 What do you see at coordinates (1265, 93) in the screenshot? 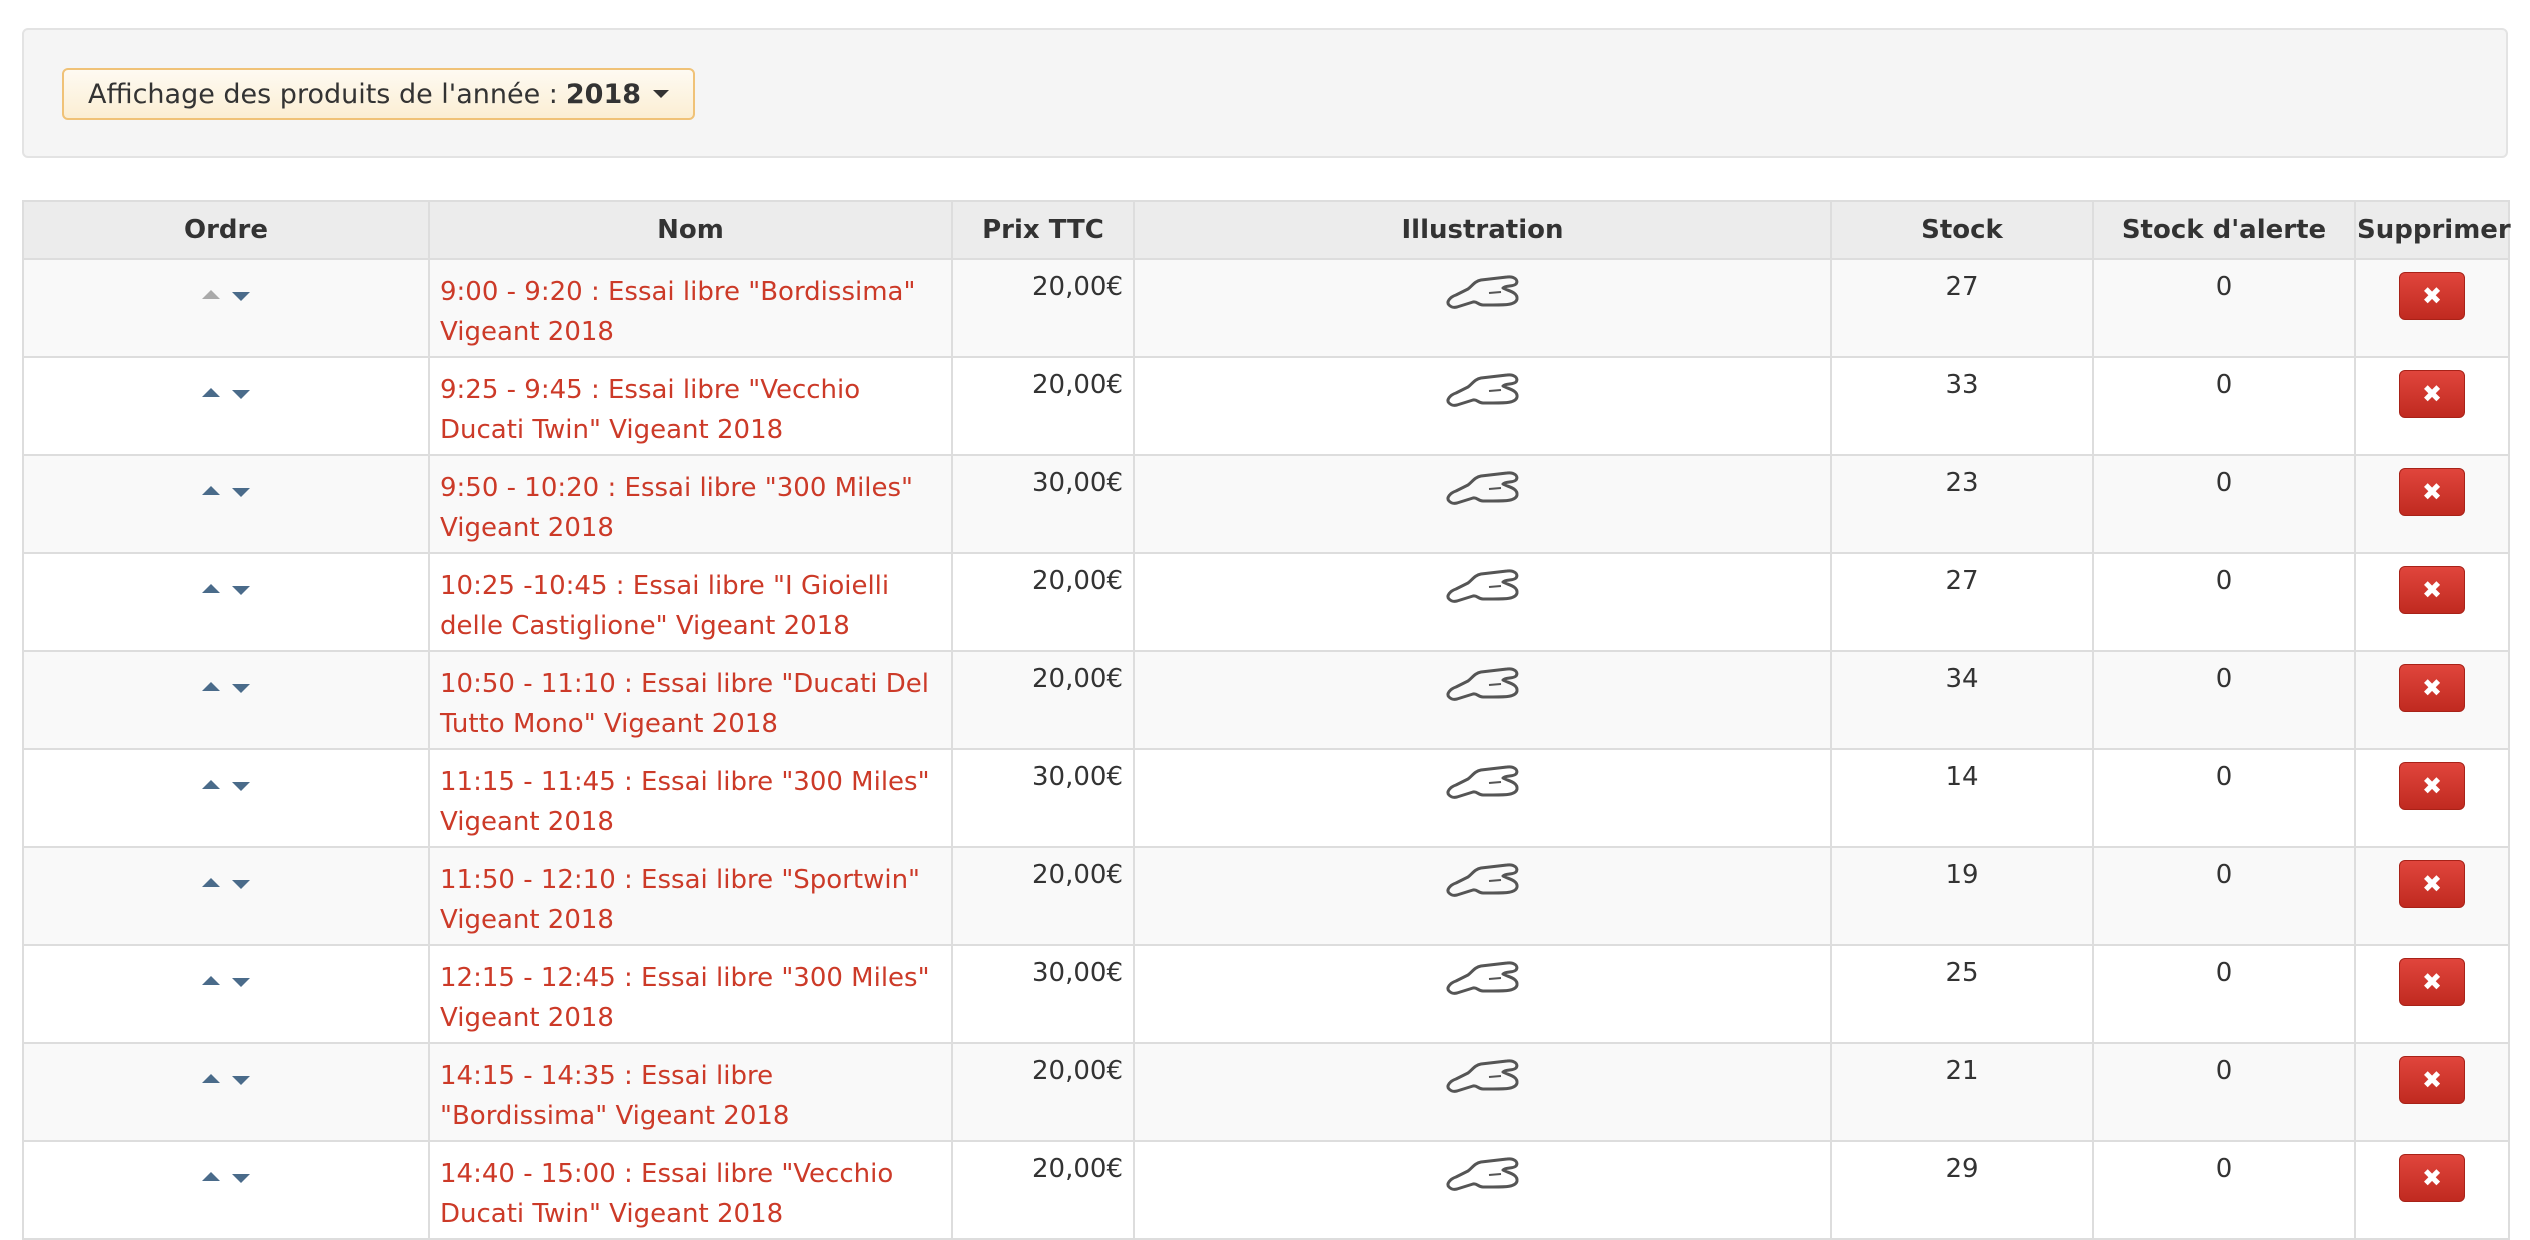
I see `year-filter-panel: Affichage des produits de l'année : 2018` at bounding box center [1265, 93].